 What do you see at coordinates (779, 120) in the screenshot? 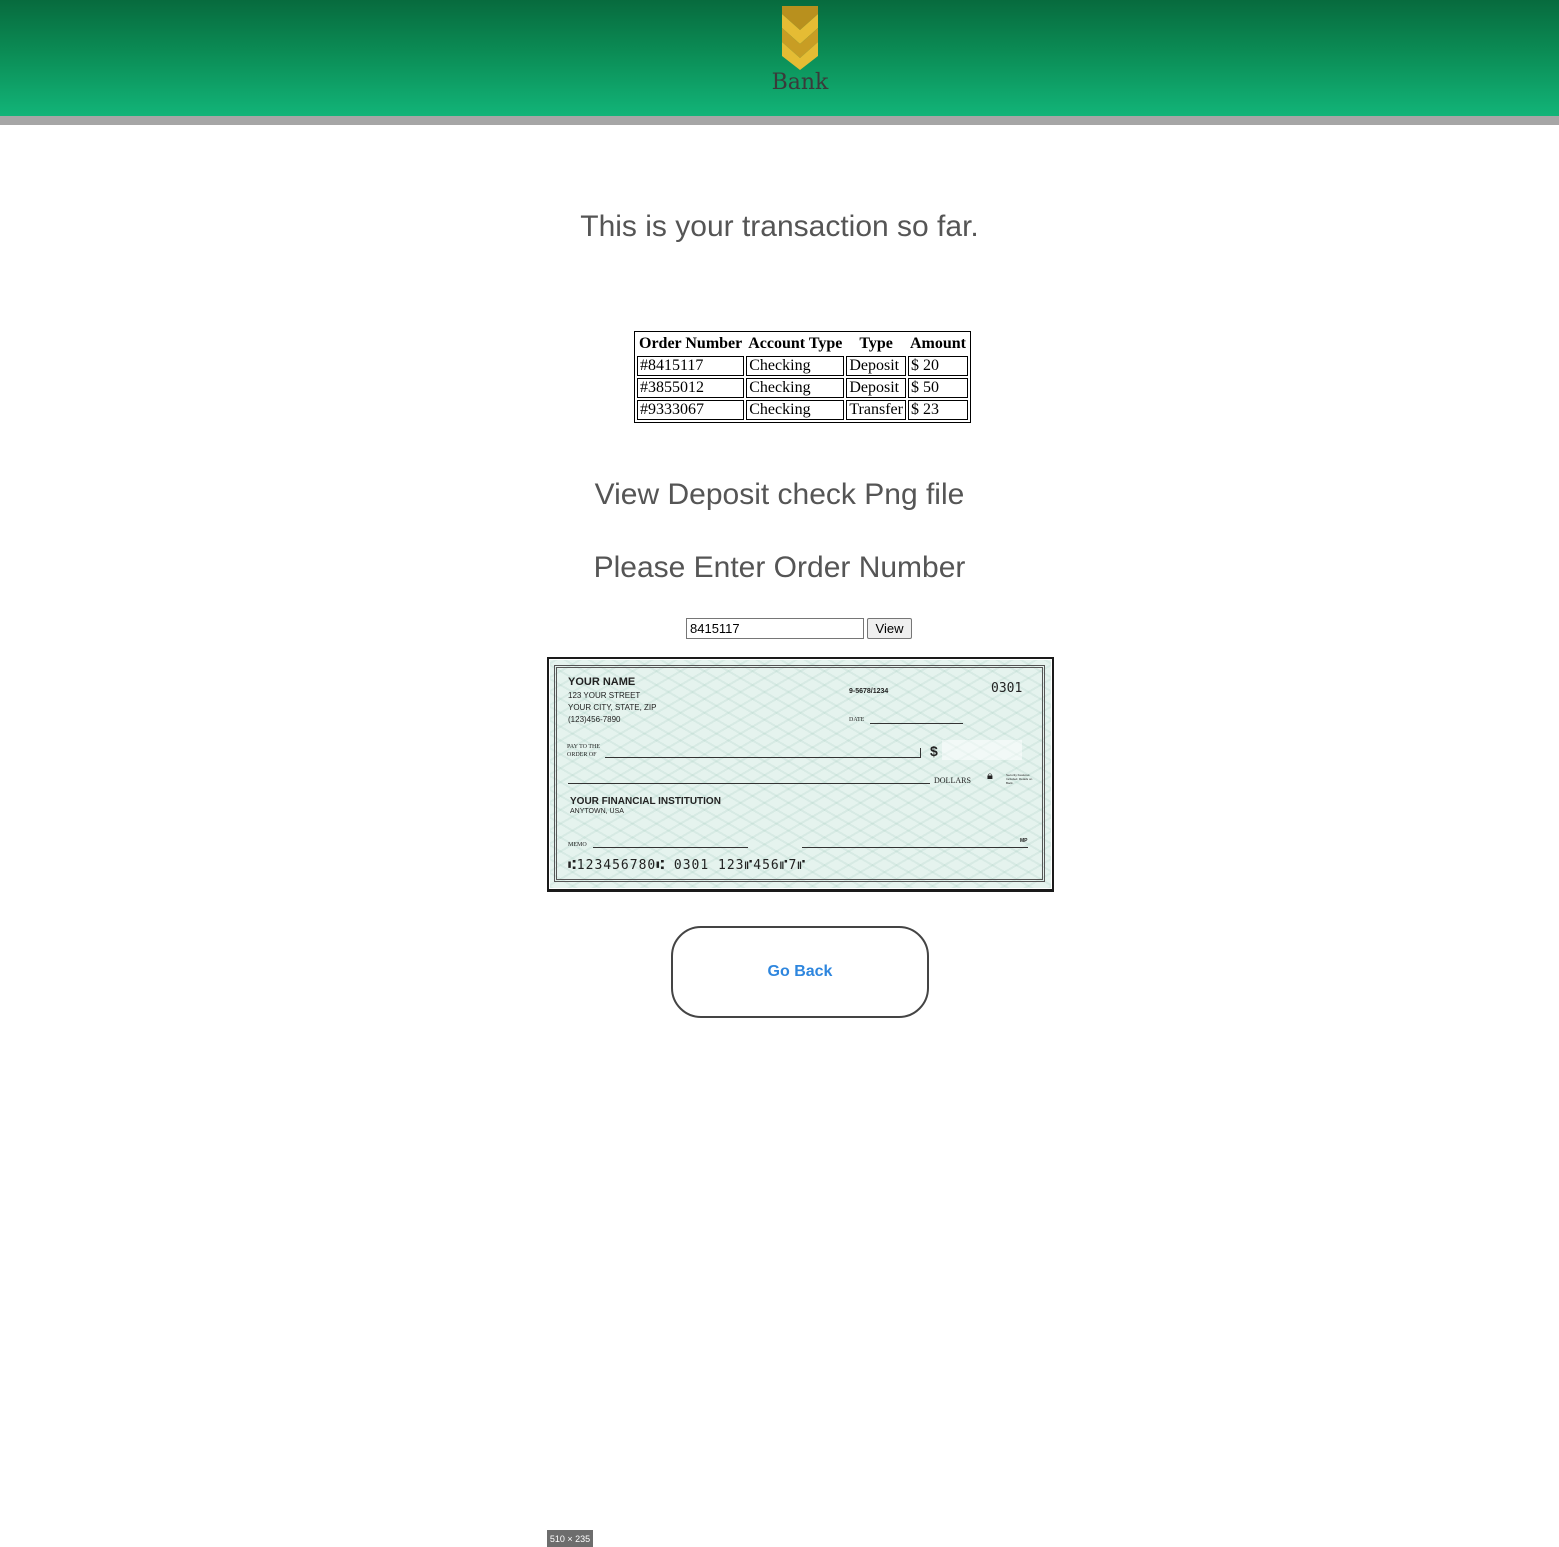
I see `header-divider` at bounding box center [779, 120].